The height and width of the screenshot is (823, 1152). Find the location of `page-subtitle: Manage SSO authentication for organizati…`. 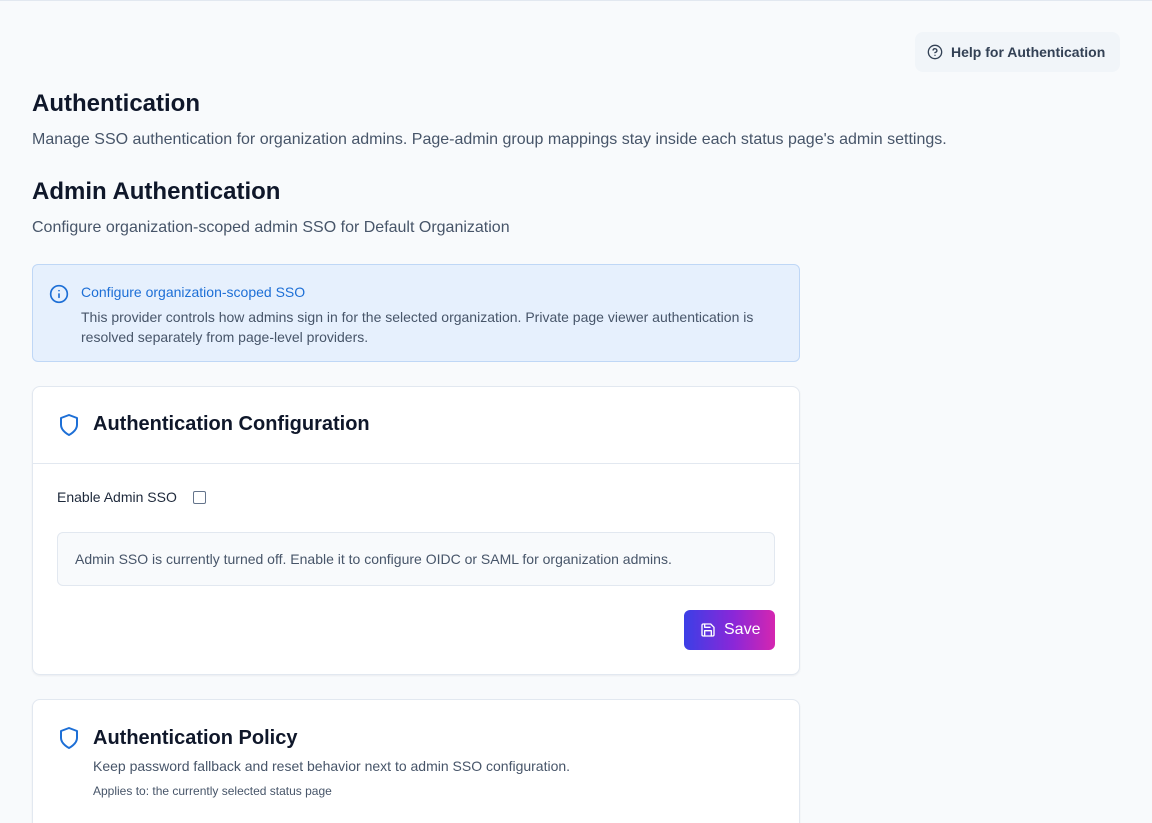

page-subtitle: Manage SSO authentication for organizati… is located at coordinates (489, 139).